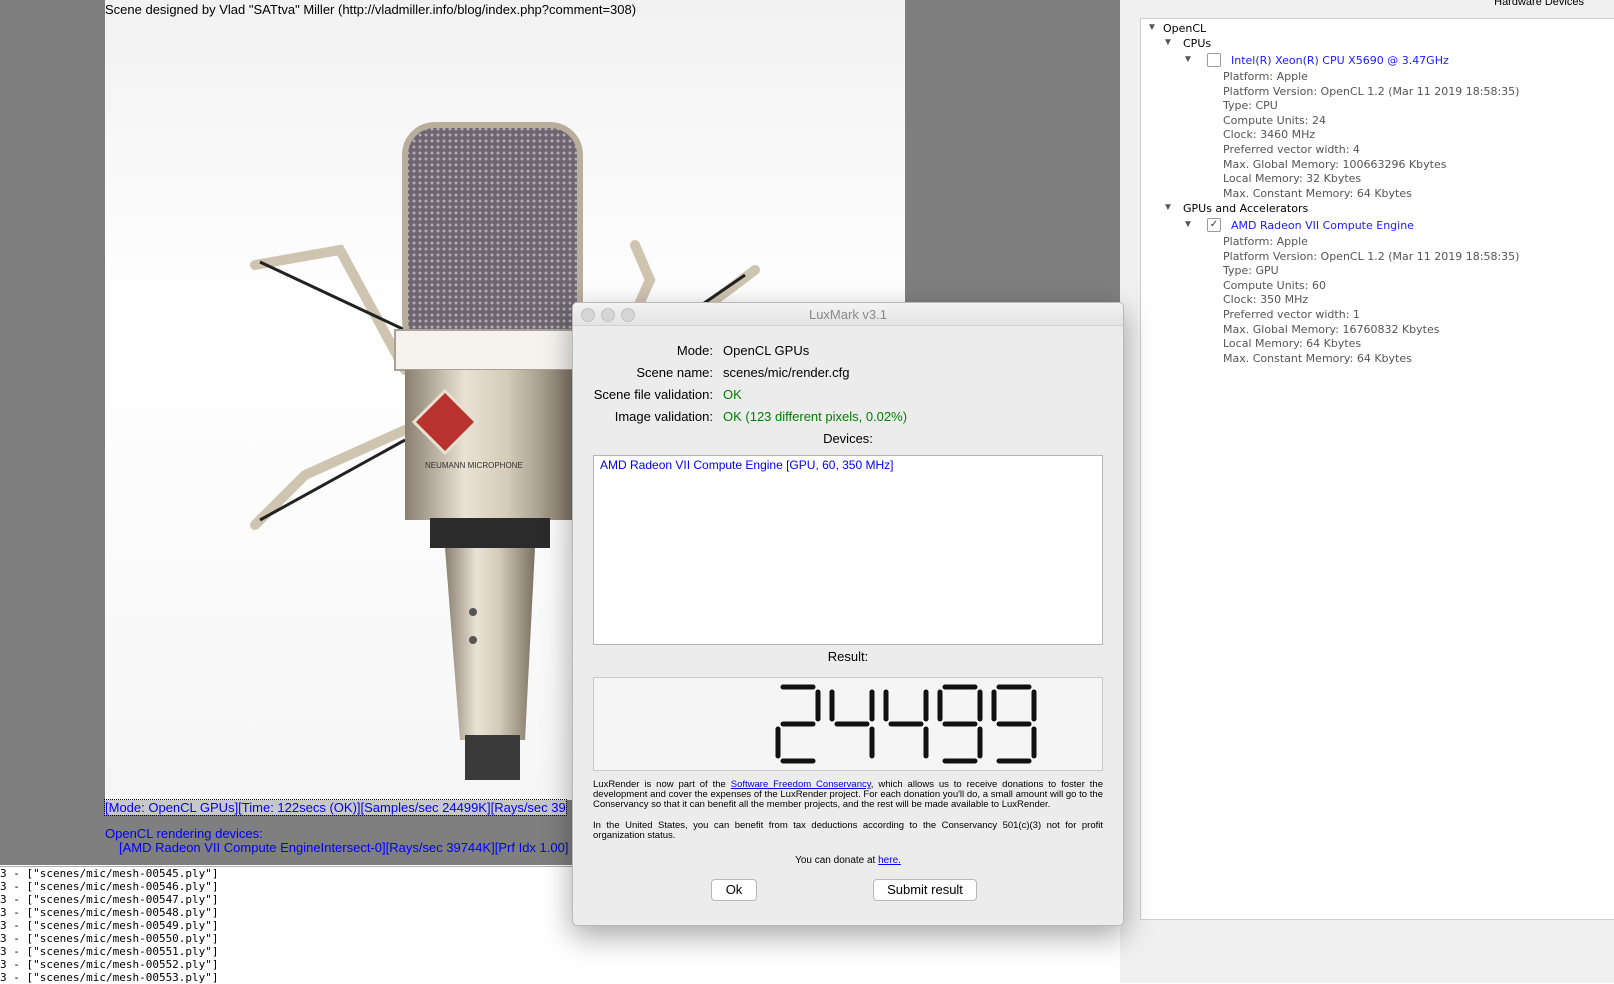 The image size is (1614, 984). I want to click on hardware-devices-header: Hardware Devices, so click(1539, 4).